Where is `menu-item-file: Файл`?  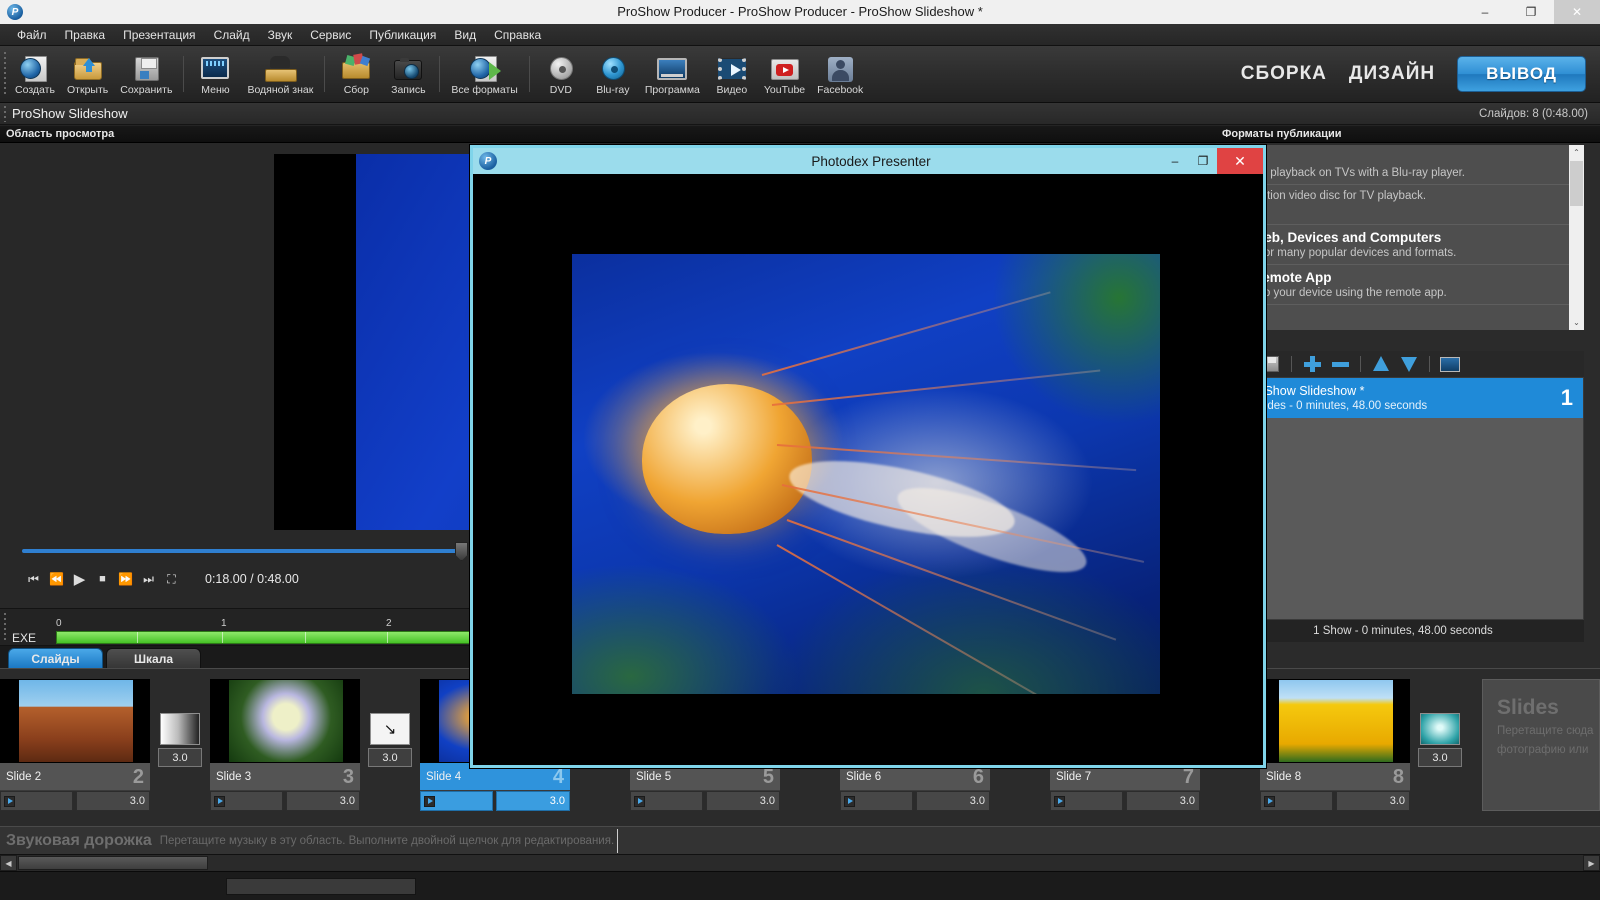
menu-item-file: Файл is located at coordinates (32, 35).